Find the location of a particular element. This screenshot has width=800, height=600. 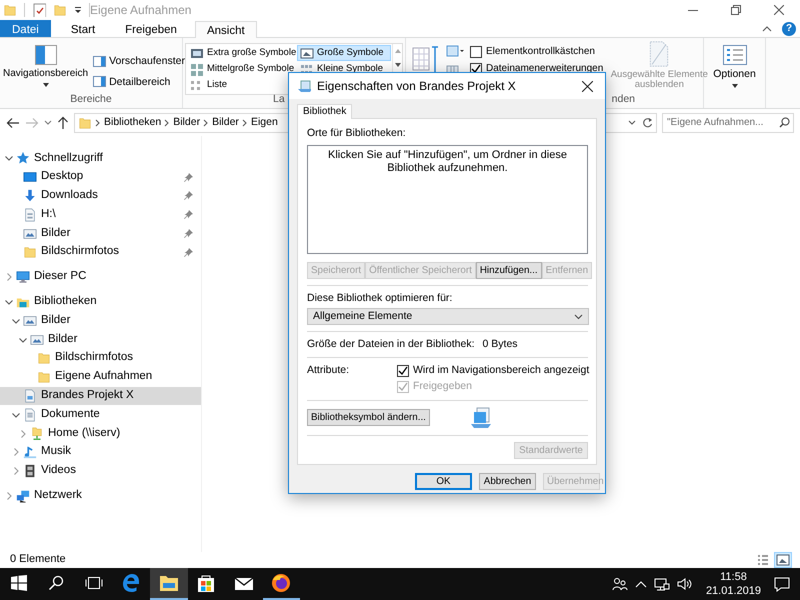

size-value: 0 Bytes is located at coordinates (500, 344).